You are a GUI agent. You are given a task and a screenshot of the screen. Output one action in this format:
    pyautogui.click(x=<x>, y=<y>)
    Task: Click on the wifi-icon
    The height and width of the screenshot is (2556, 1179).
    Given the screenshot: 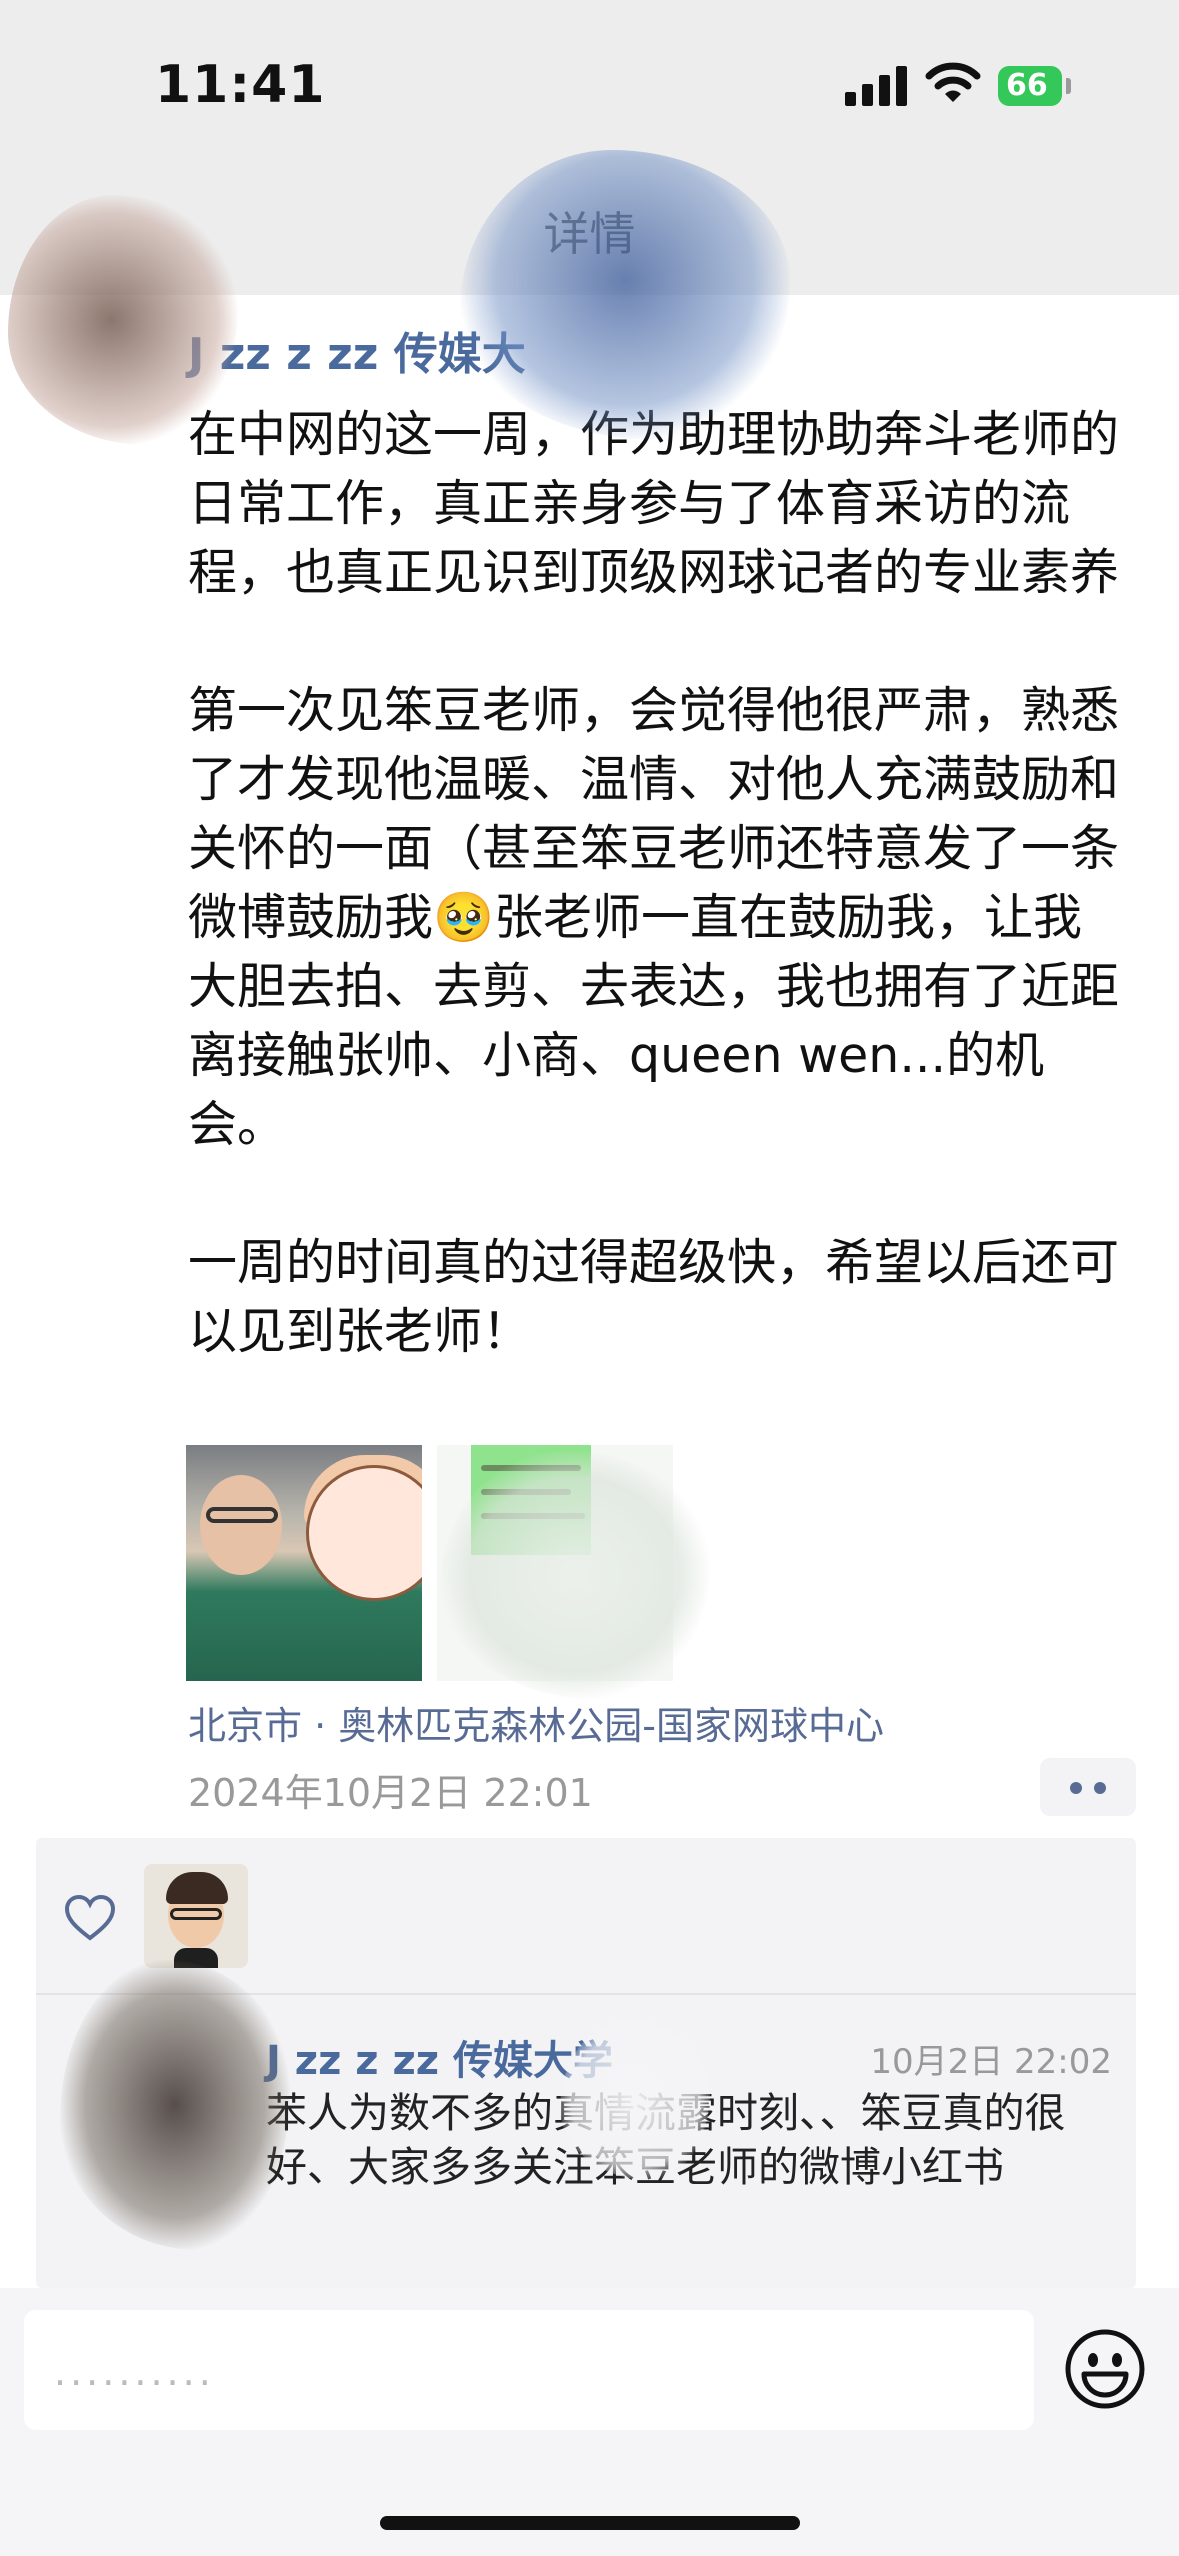 What is the action you would take?
    pyautogui.click(x=953, y=82)
    